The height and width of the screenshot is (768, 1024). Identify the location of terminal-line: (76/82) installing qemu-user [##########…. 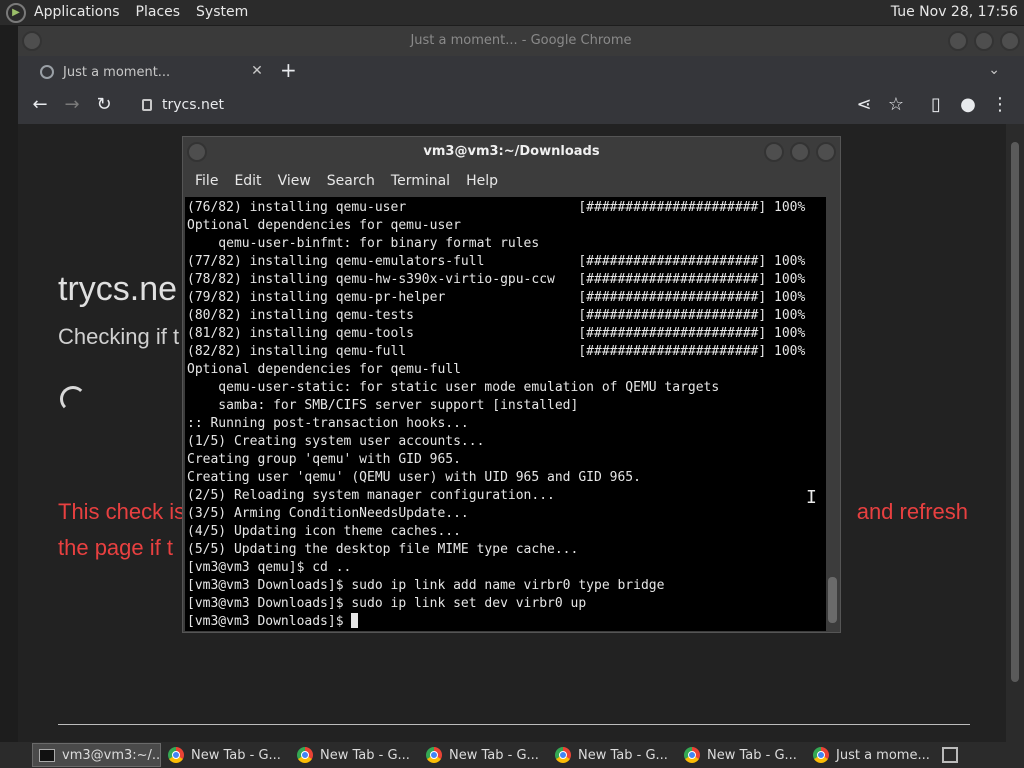
(496, 207).